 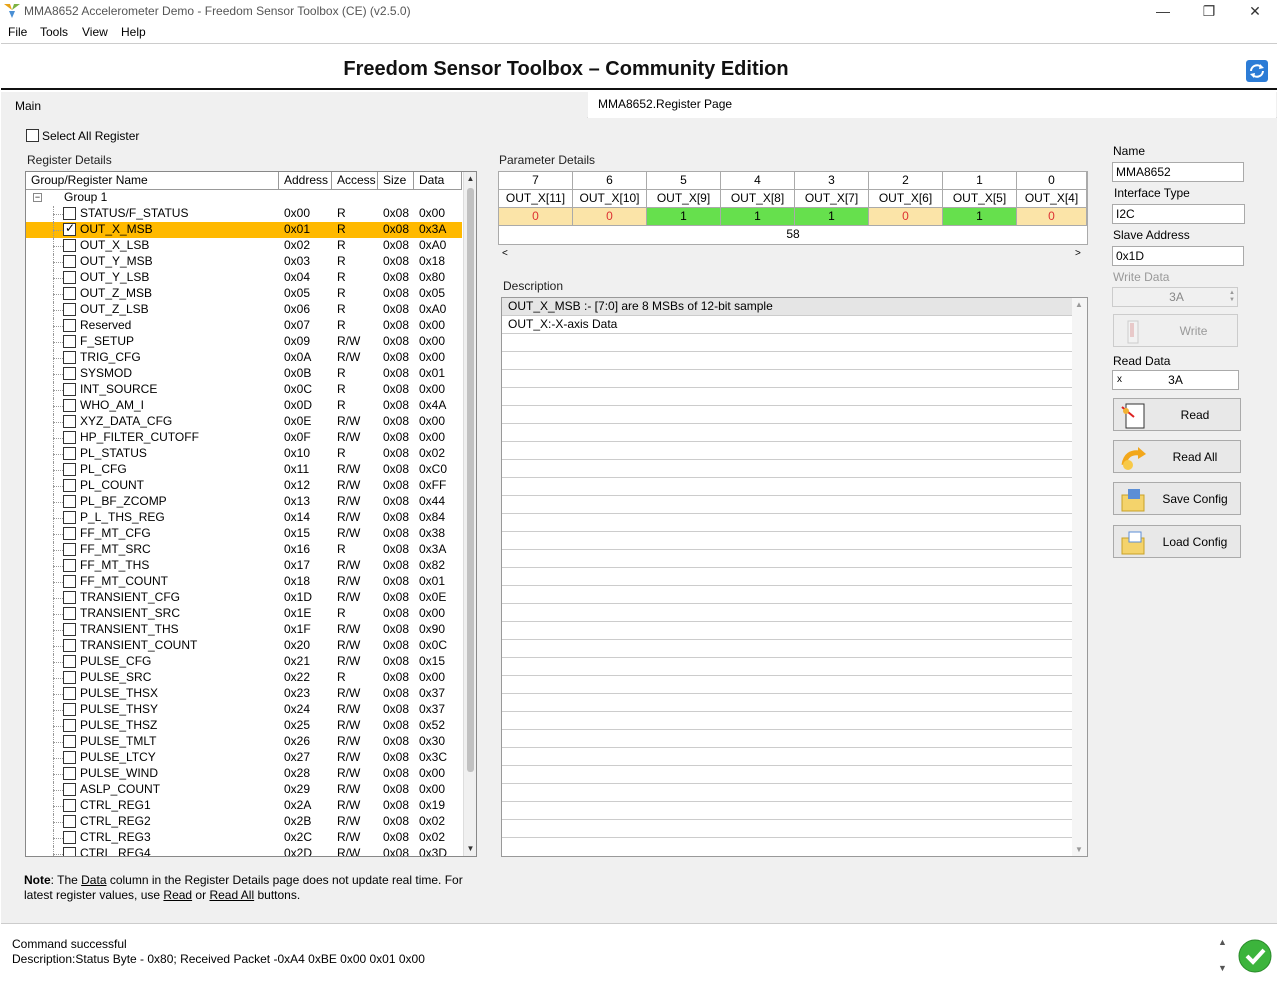 I want to click on menu-file: File, so click(x=17, y=32).